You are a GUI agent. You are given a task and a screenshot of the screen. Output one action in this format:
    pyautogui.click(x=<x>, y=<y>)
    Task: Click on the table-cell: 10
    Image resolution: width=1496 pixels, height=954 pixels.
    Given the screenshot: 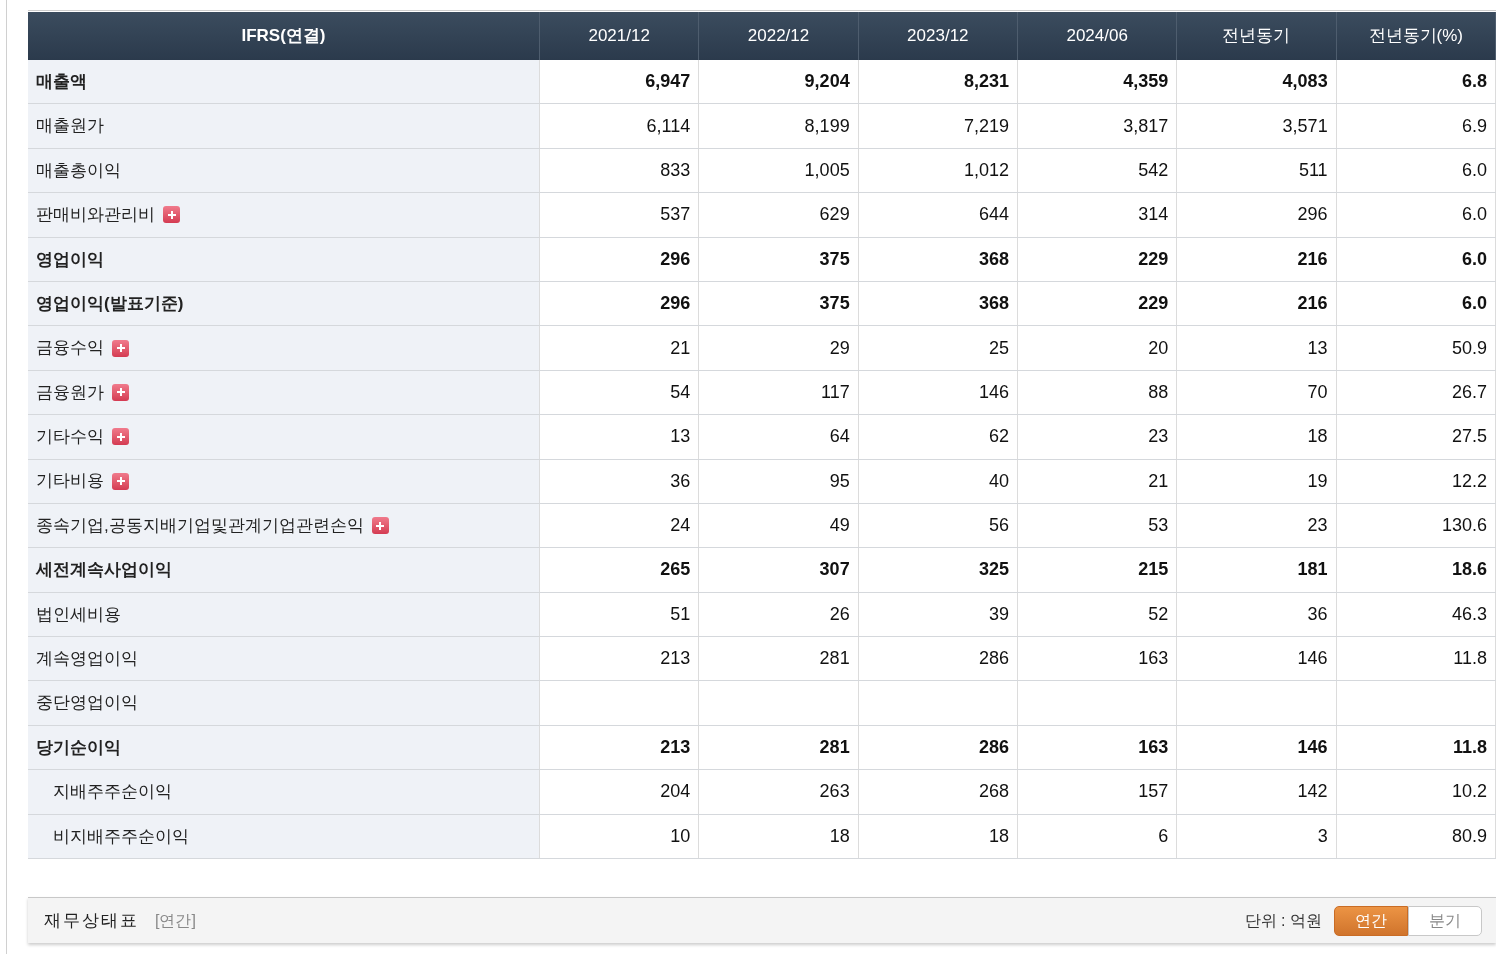 What is the action you would take?
    pyautogui.click(x=620, y=836)
    